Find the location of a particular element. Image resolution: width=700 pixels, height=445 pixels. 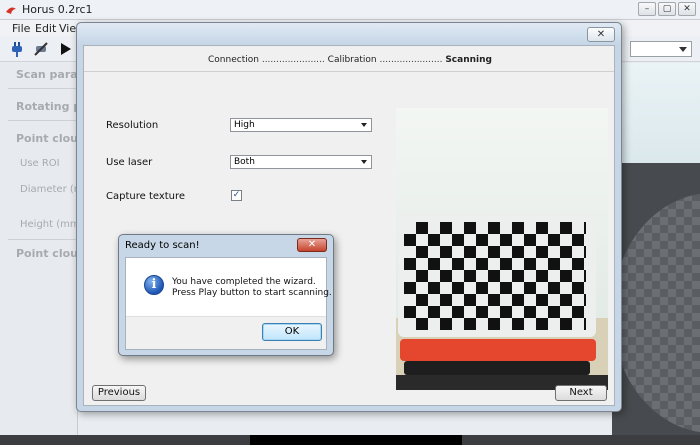

menu-edit: Edit is located at coordinates (45, 28).